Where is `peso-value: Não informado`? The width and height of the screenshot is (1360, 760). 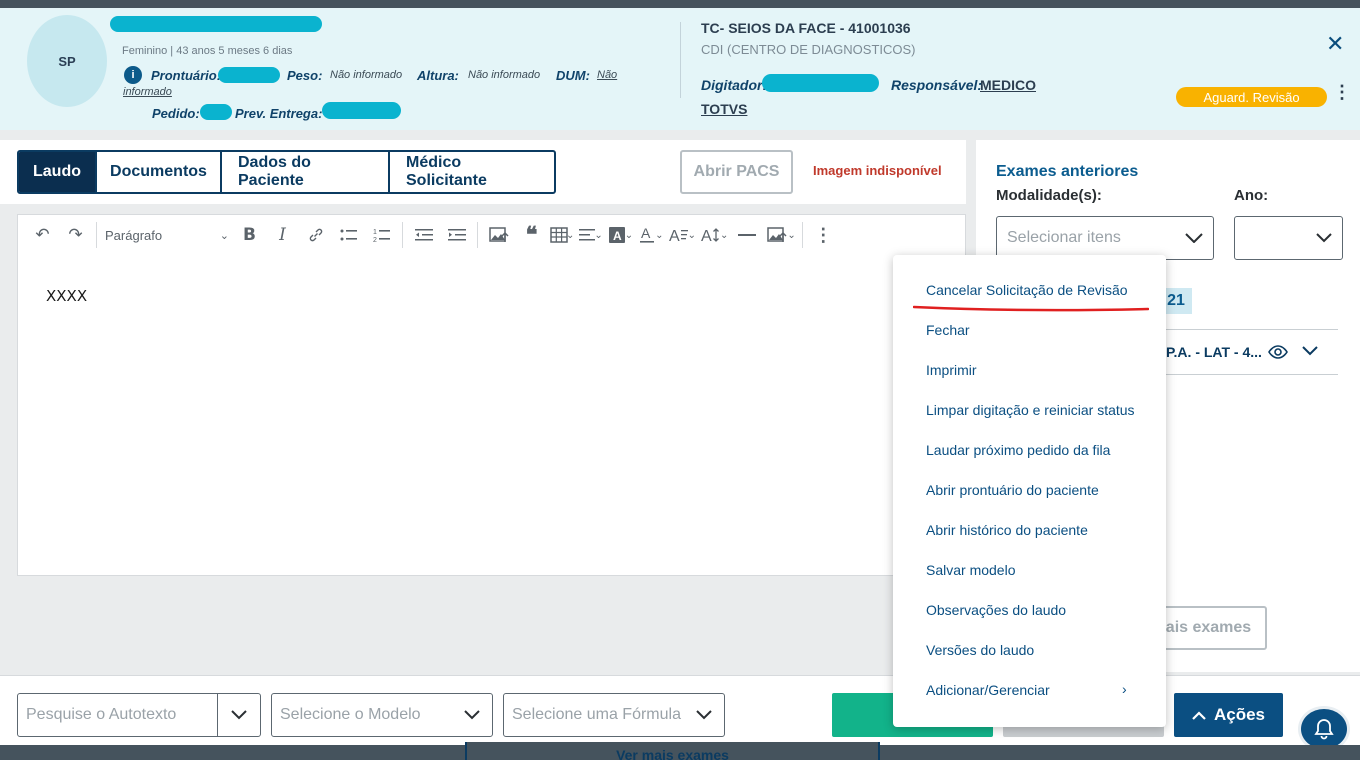
peso-value: Não informado is located at coordinates (366, 75).